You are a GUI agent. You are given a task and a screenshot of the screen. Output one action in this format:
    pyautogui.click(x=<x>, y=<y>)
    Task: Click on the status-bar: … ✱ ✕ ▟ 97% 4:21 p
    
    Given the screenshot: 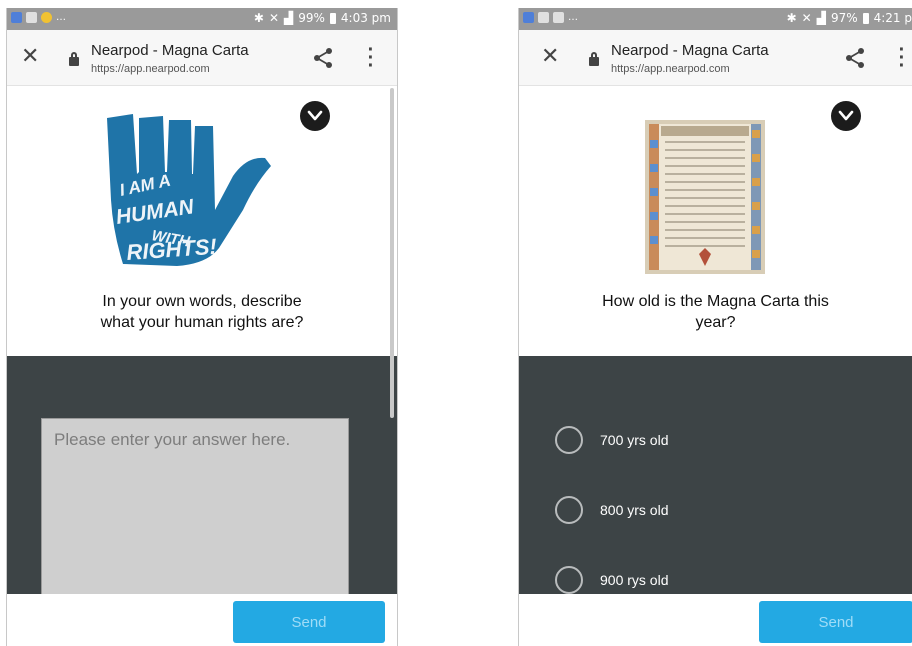 What is the action you would take?
    pyautogui.click(x=715, y=19)
    